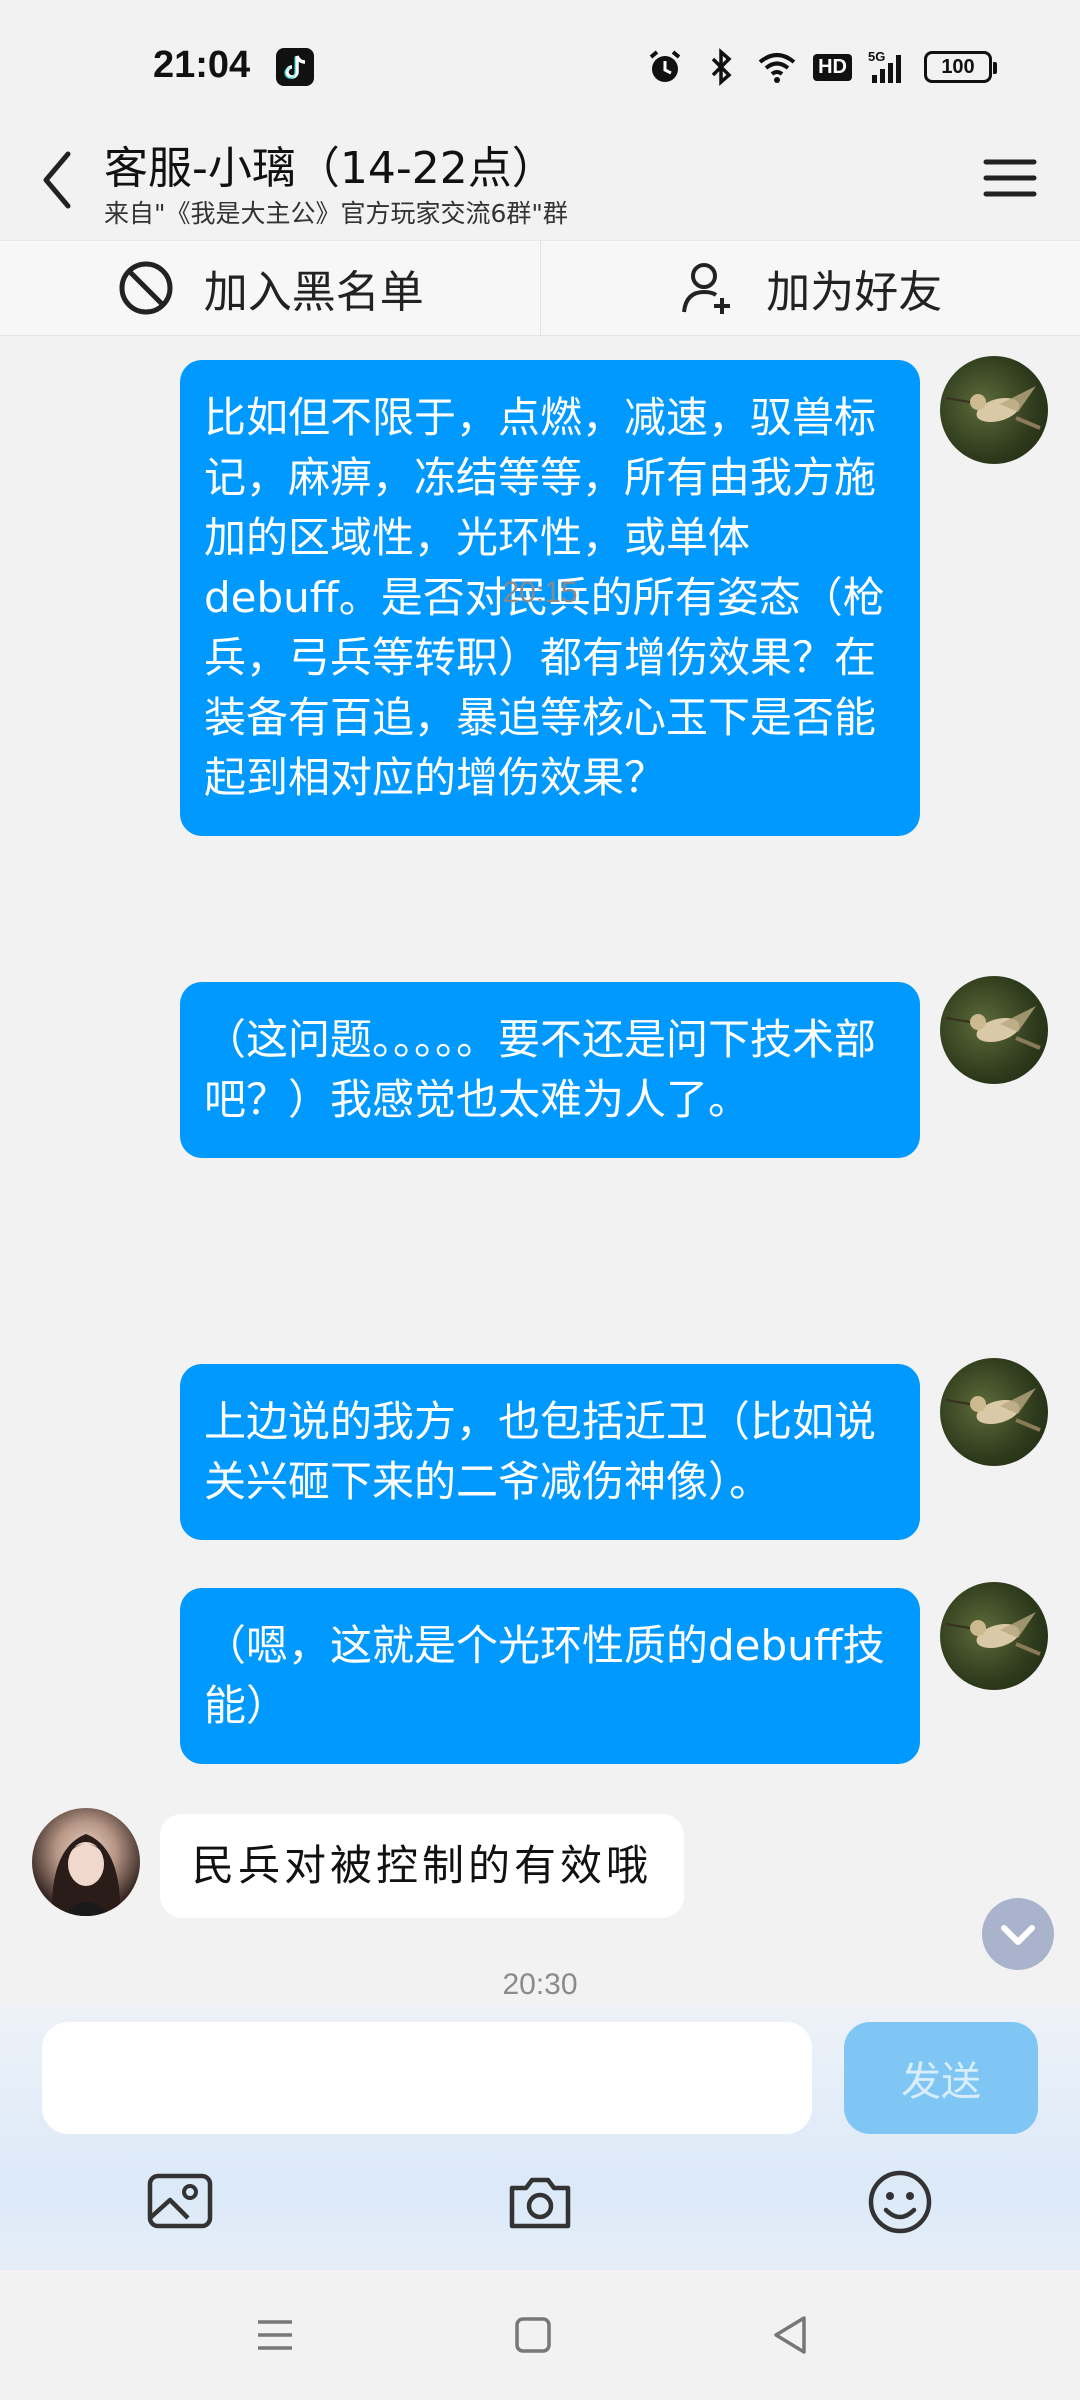  I want to click on message-bubble-outgoing: 上边说的我方，也包括近卫（比如说关兴砸下来的二爷减伤神像）。, so click(550, 1452).